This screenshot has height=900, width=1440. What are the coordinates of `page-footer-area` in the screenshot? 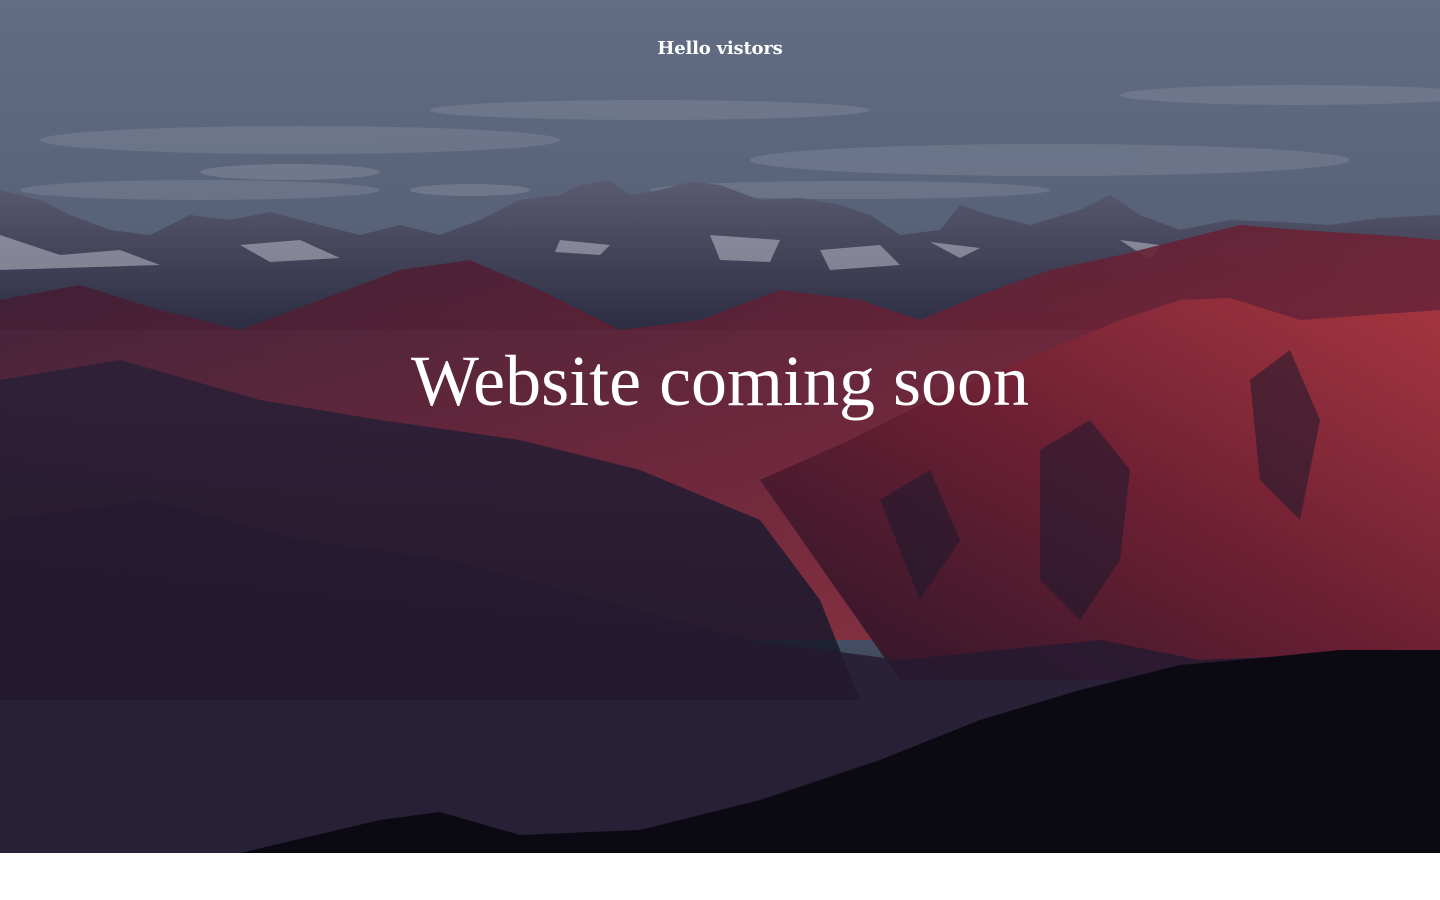 It's located at (720, 876).